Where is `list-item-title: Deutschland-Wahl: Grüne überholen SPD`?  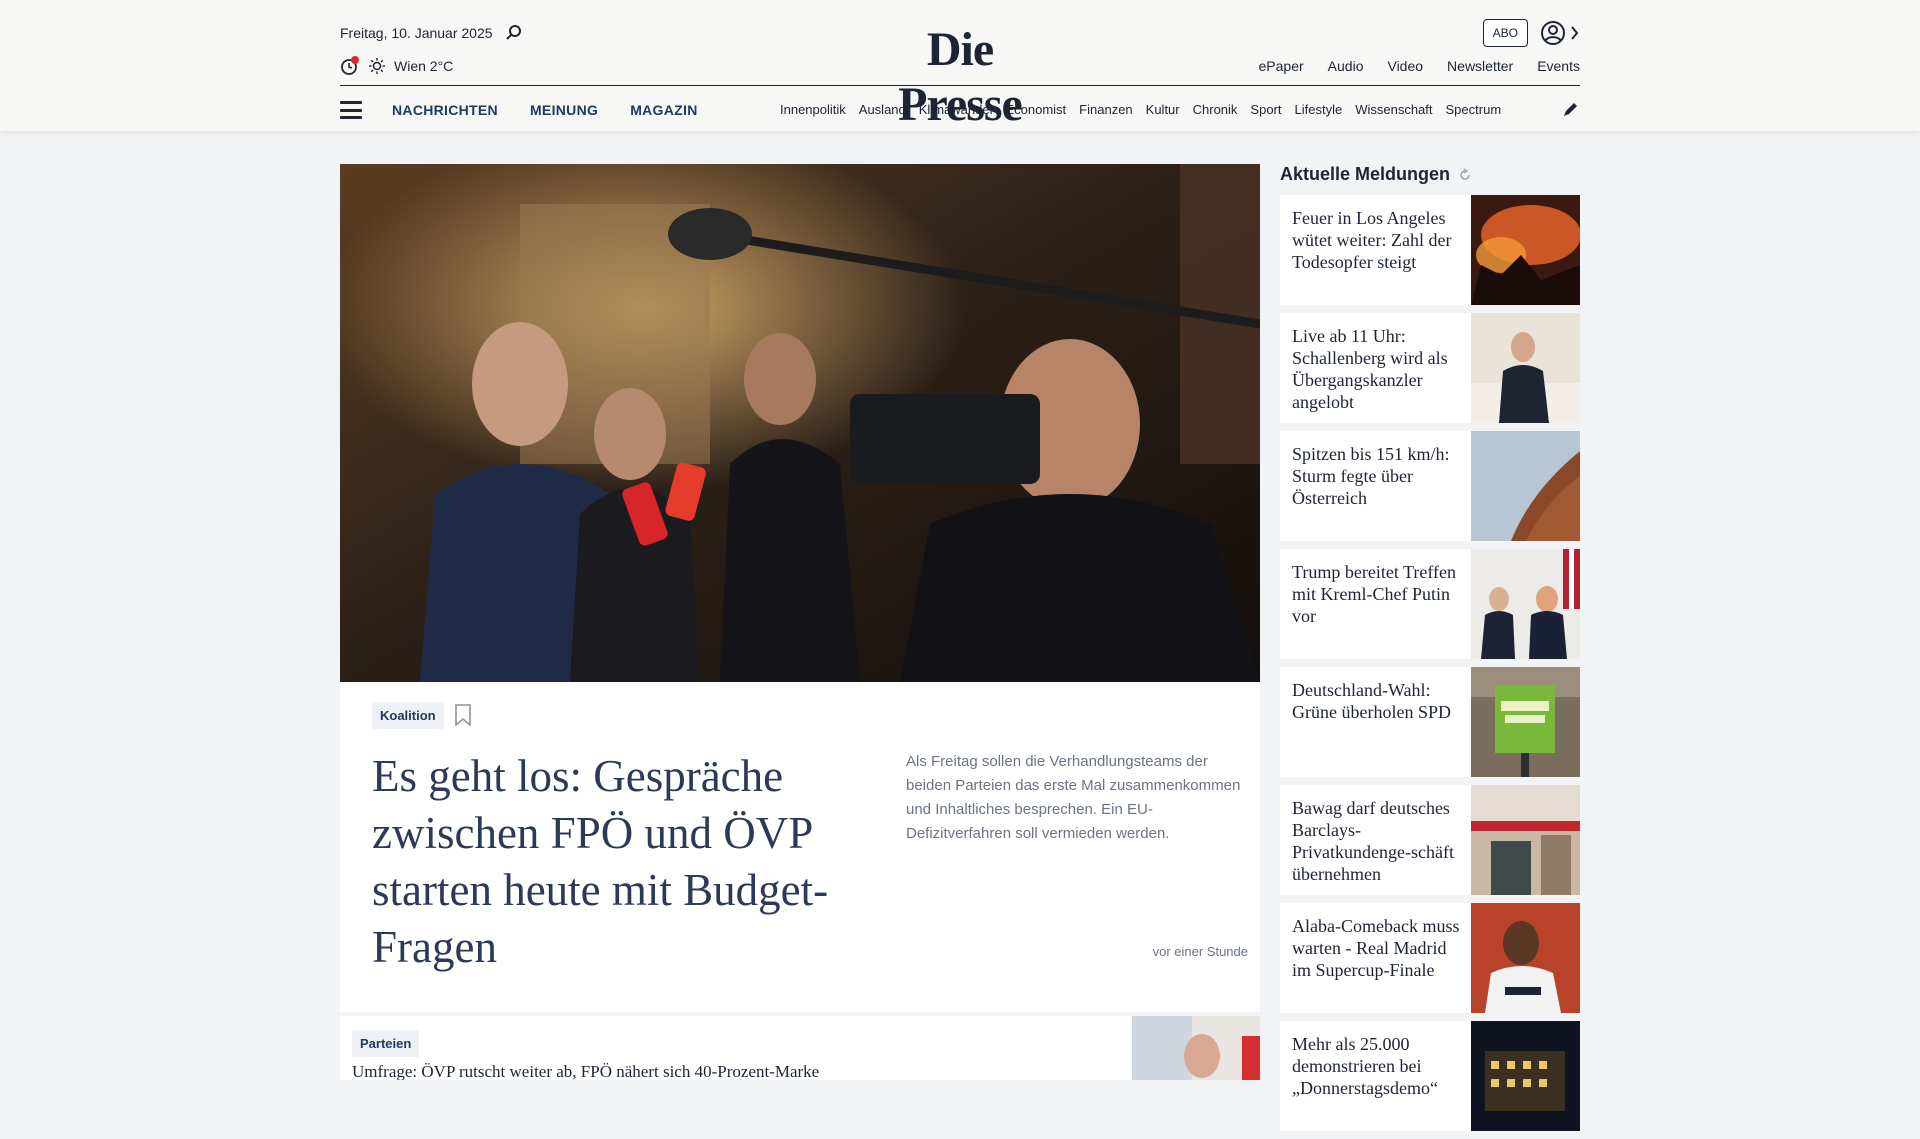
list-item-title: Deutschland-Wahl: Grüne überholen SPD is located at coordinates (1371, 701).